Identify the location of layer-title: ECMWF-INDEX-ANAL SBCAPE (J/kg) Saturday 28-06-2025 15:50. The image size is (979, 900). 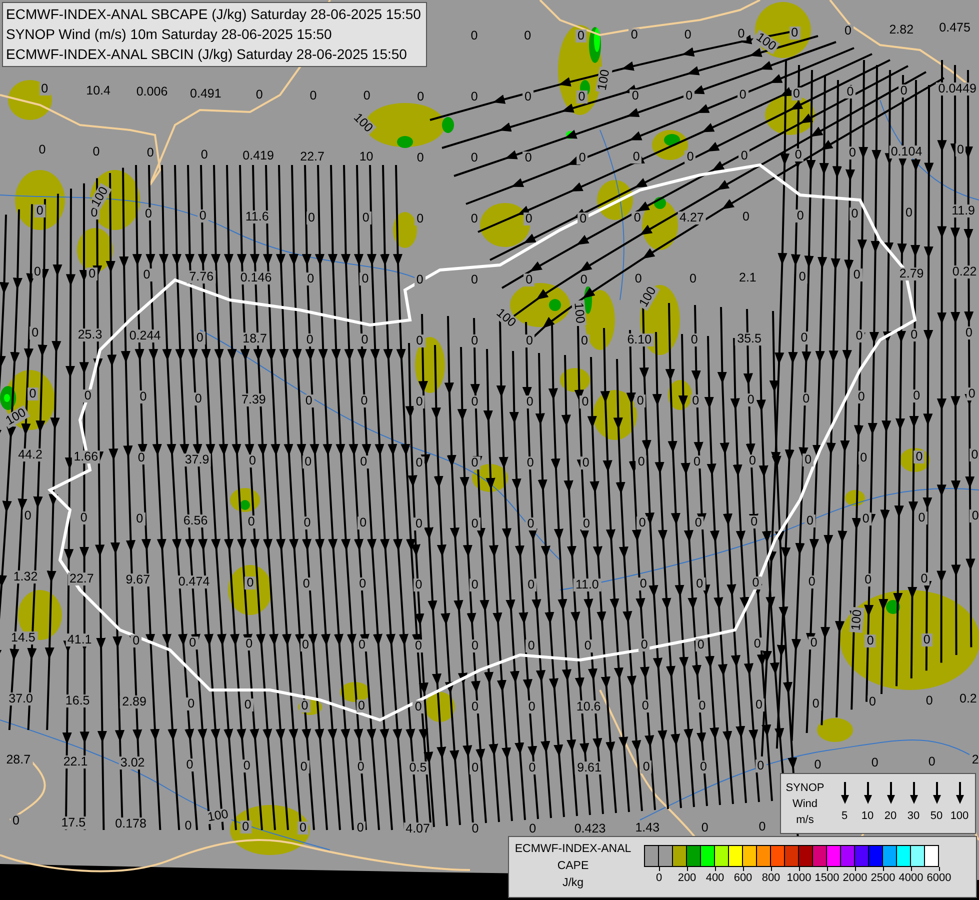
(213, 14).